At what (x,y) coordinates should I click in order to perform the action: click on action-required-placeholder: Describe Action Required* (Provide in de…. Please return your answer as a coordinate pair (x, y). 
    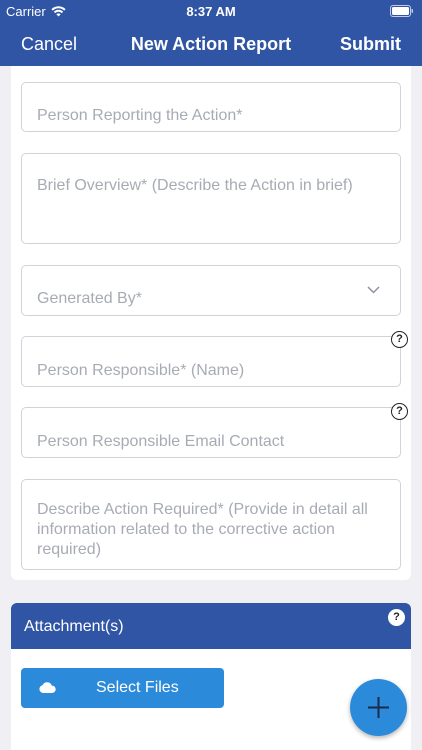
    Looking at the image, I should click on (202, 529).